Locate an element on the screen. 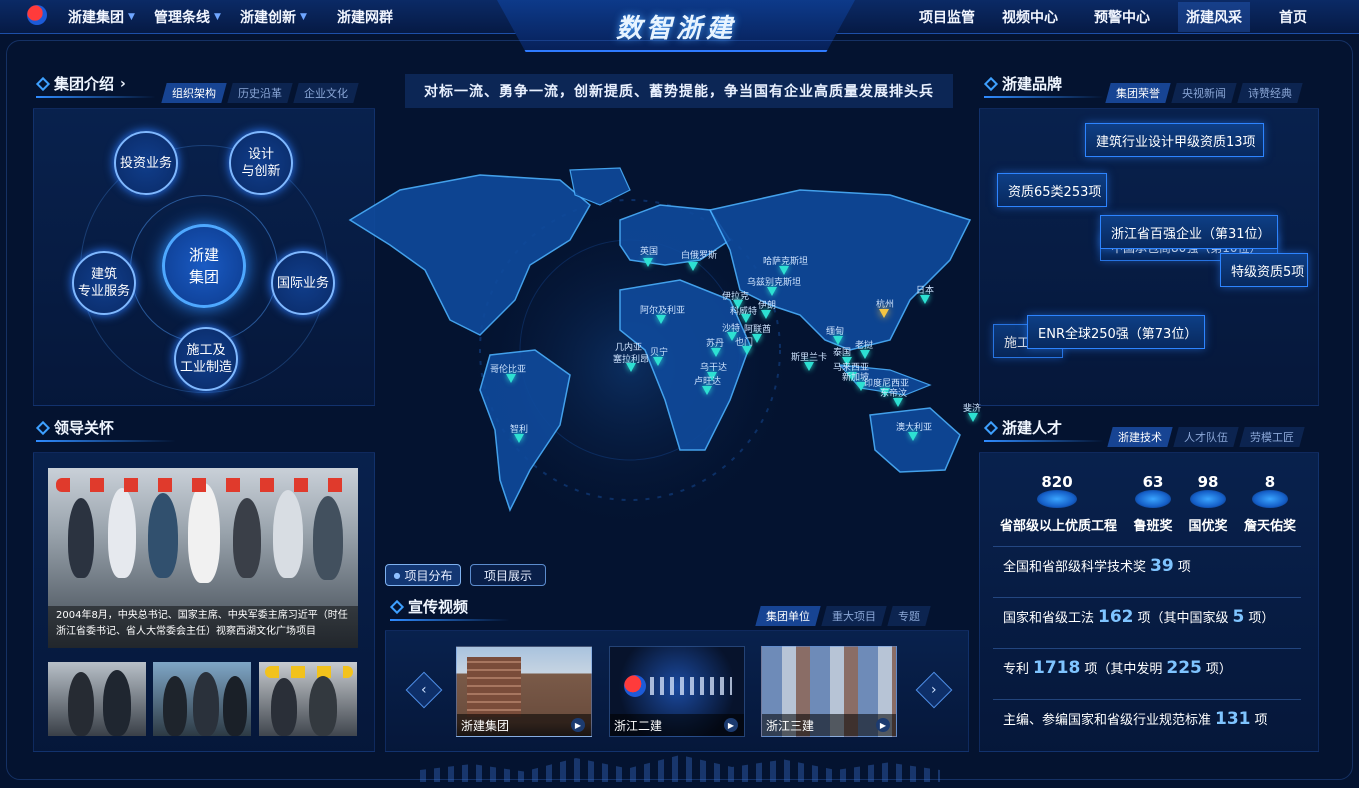 This screenshot has height=788, width=1359. tab-poems: 诗赞经典 is located at coordinates (1270, 93).